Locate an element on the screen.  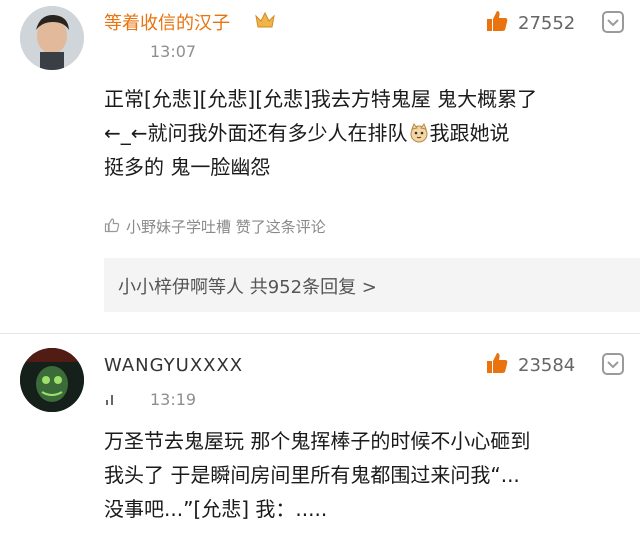
timestamp: 13:07 is located at coordinates (173, 51).